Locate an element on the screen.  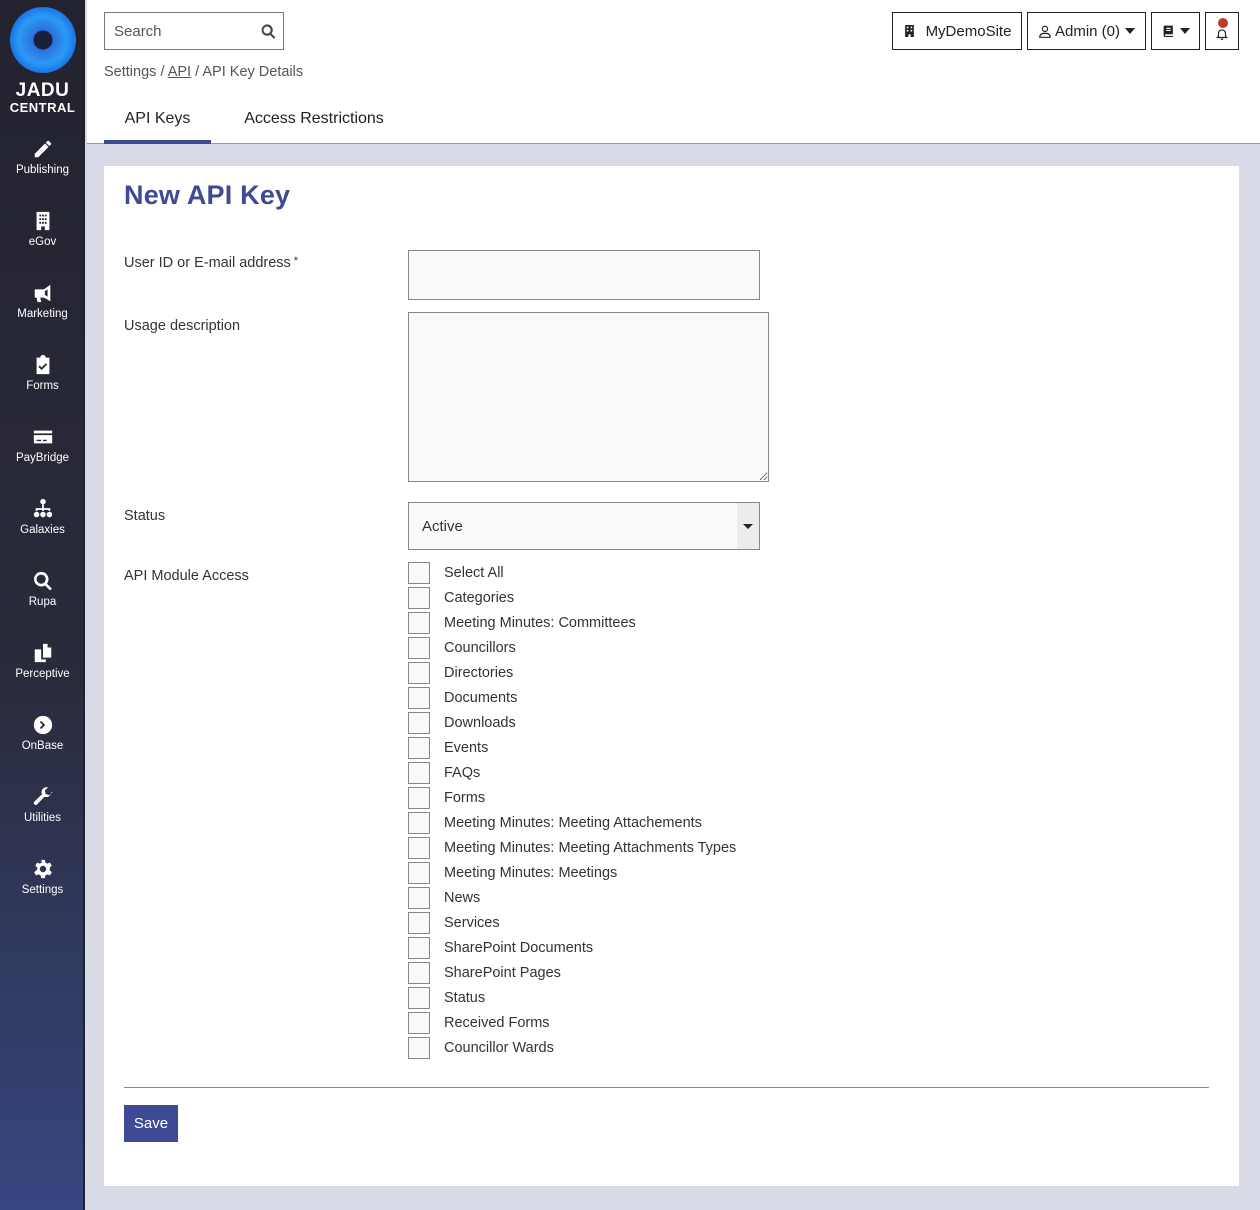
sidebar-item-label: Forms is located at coordinates (42, 386).